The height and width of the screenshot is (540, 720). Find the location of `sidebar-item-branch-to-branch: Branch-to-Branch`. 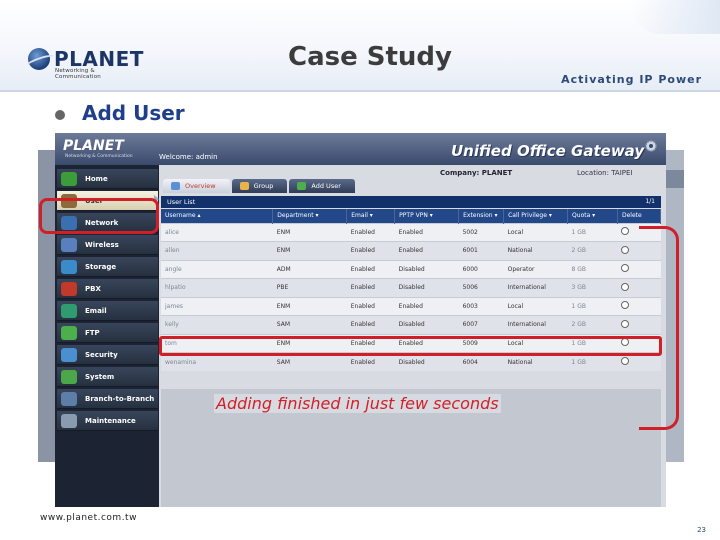

sidebar-item-branch-to-branch: Branch-to-Branch is located at coordinates (107, 399).